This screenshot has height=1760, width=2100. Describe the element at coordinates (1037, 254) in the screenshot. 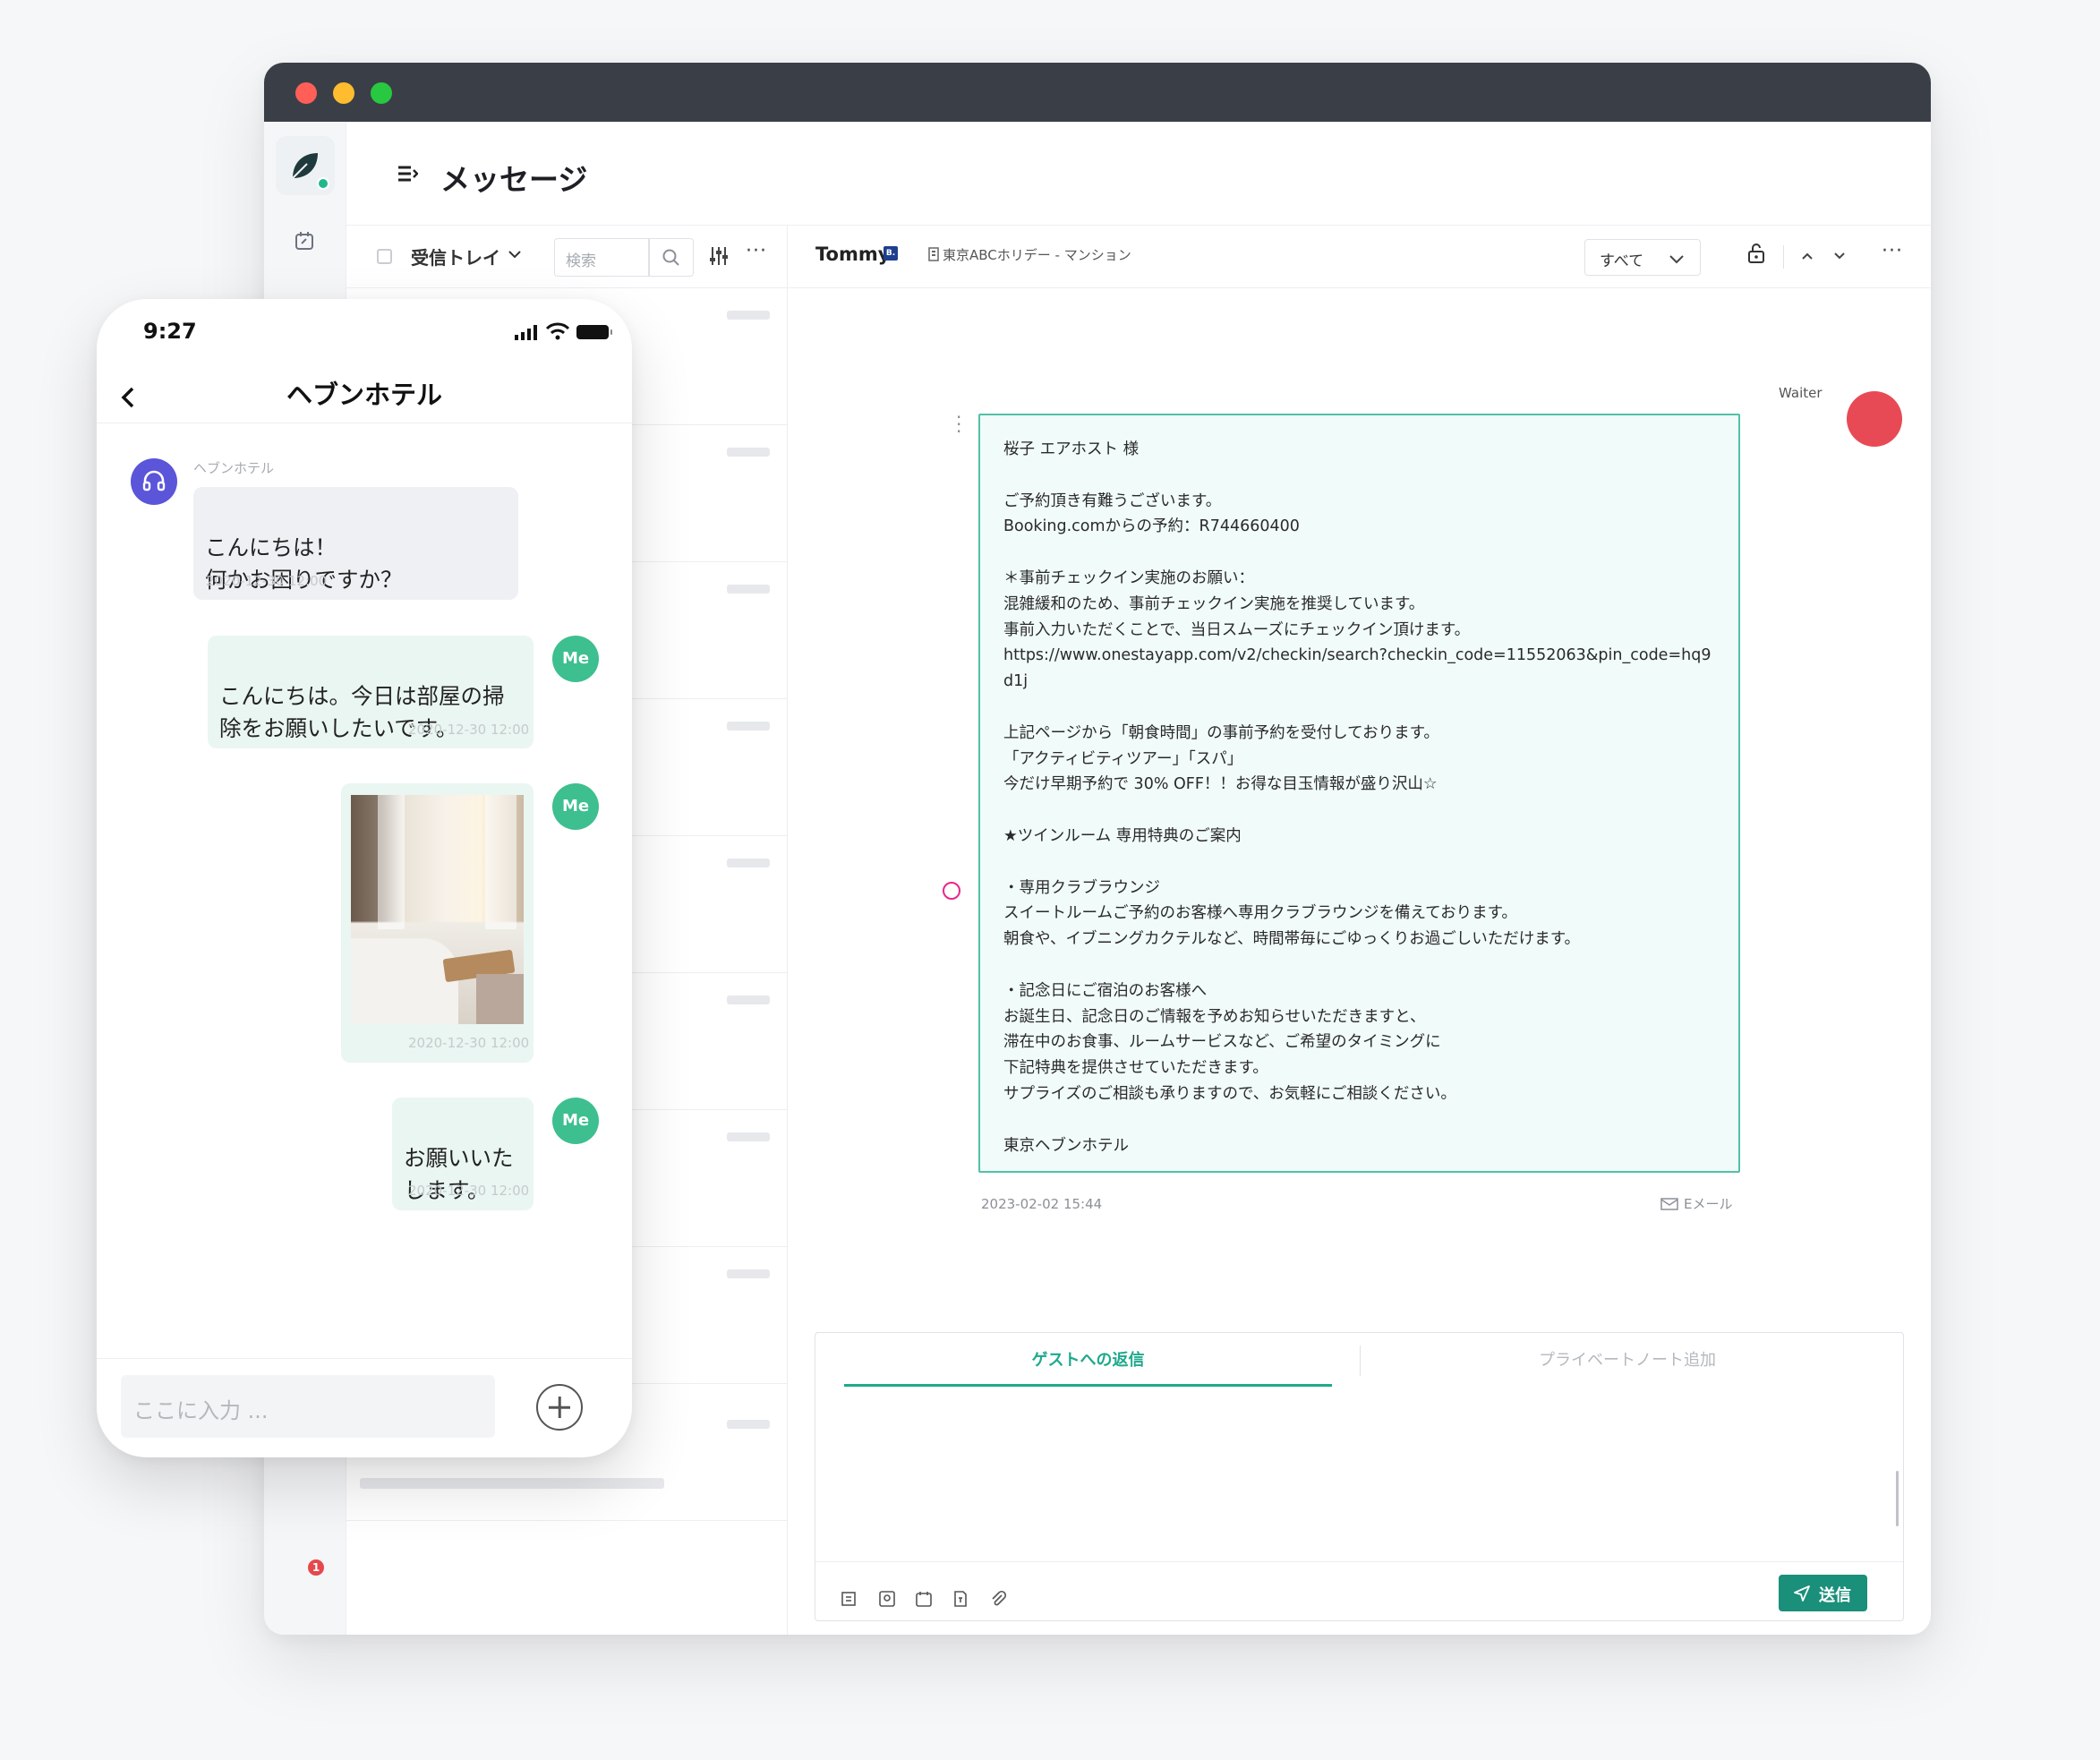

I see `property-name: 東京ABCホリデー - マンション` at that location.